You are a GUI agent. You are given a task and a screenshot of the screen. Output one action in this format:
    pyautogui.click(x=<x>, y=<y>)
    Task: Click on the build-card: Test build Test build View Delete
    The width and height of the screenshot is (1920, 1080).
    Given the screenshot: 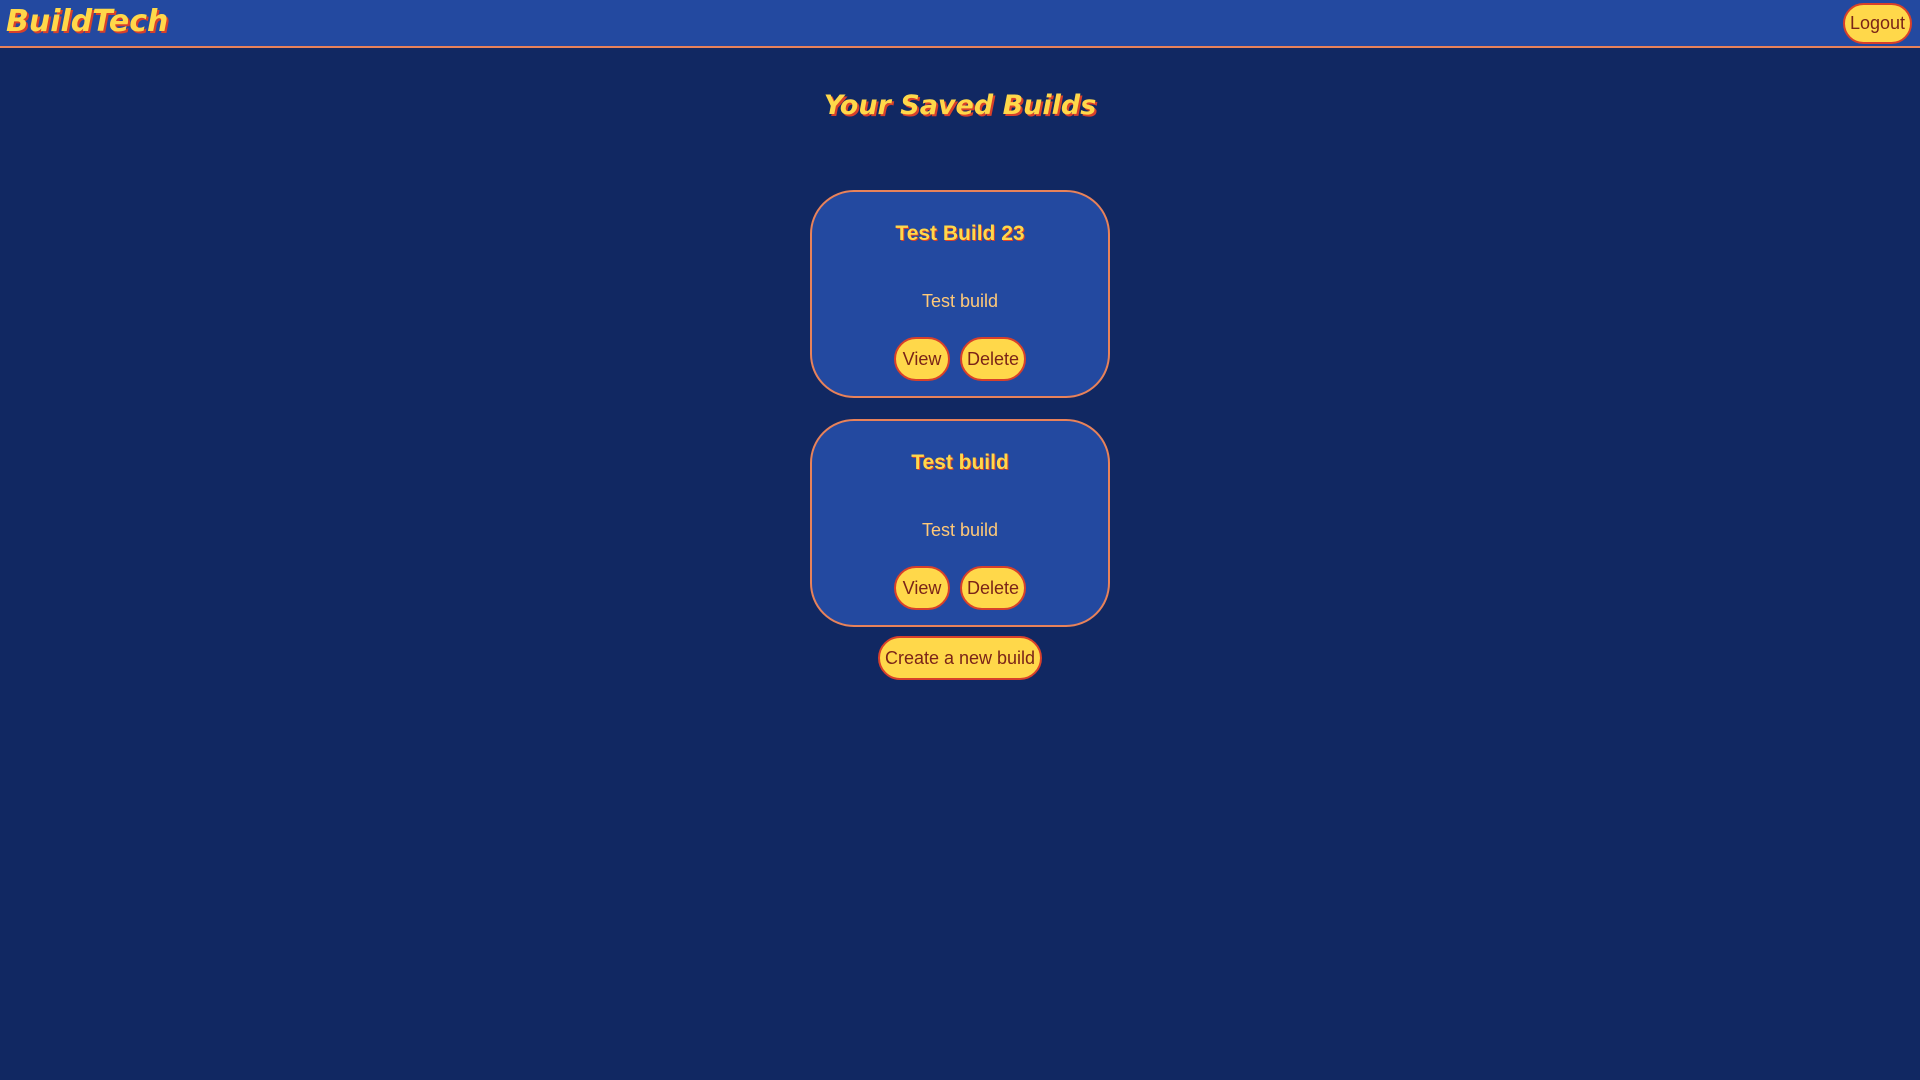 What is the action you would take?
    pyautogui.click(x=960, y=523)
    